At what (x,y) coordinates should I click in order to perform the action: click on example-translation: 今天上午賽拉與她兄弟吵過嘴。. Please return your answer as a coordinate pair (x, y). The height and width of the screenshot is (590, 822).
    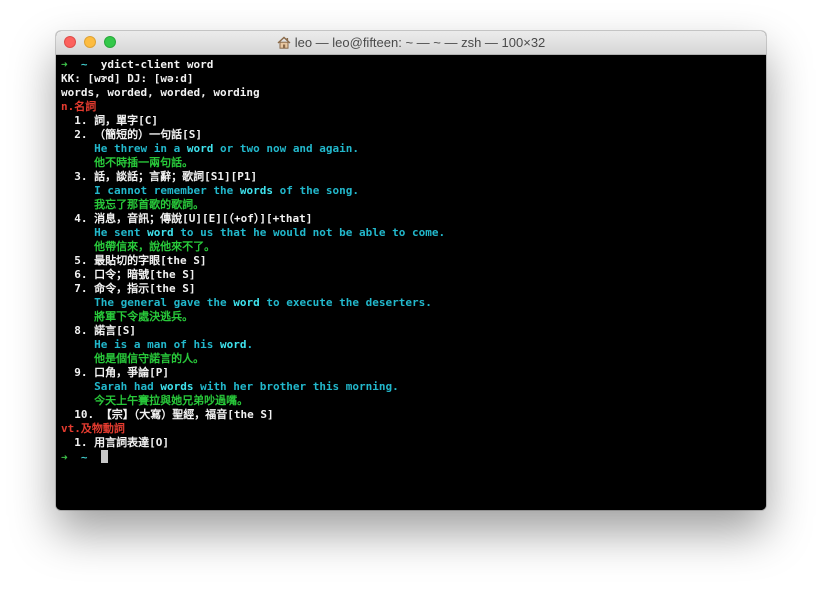
    Looking at the image, I should click on (171, 400).